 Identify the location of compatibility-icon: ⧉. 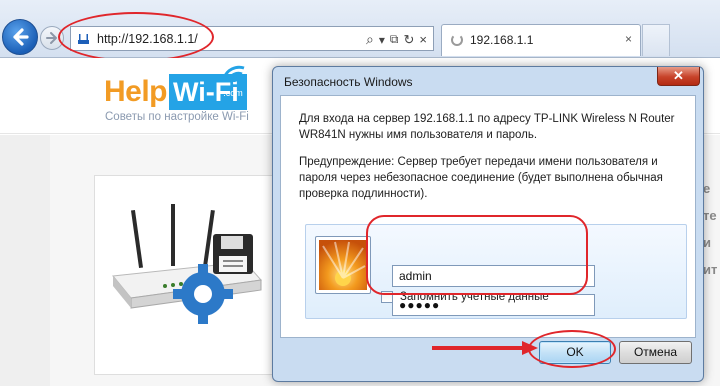
(394, 39).